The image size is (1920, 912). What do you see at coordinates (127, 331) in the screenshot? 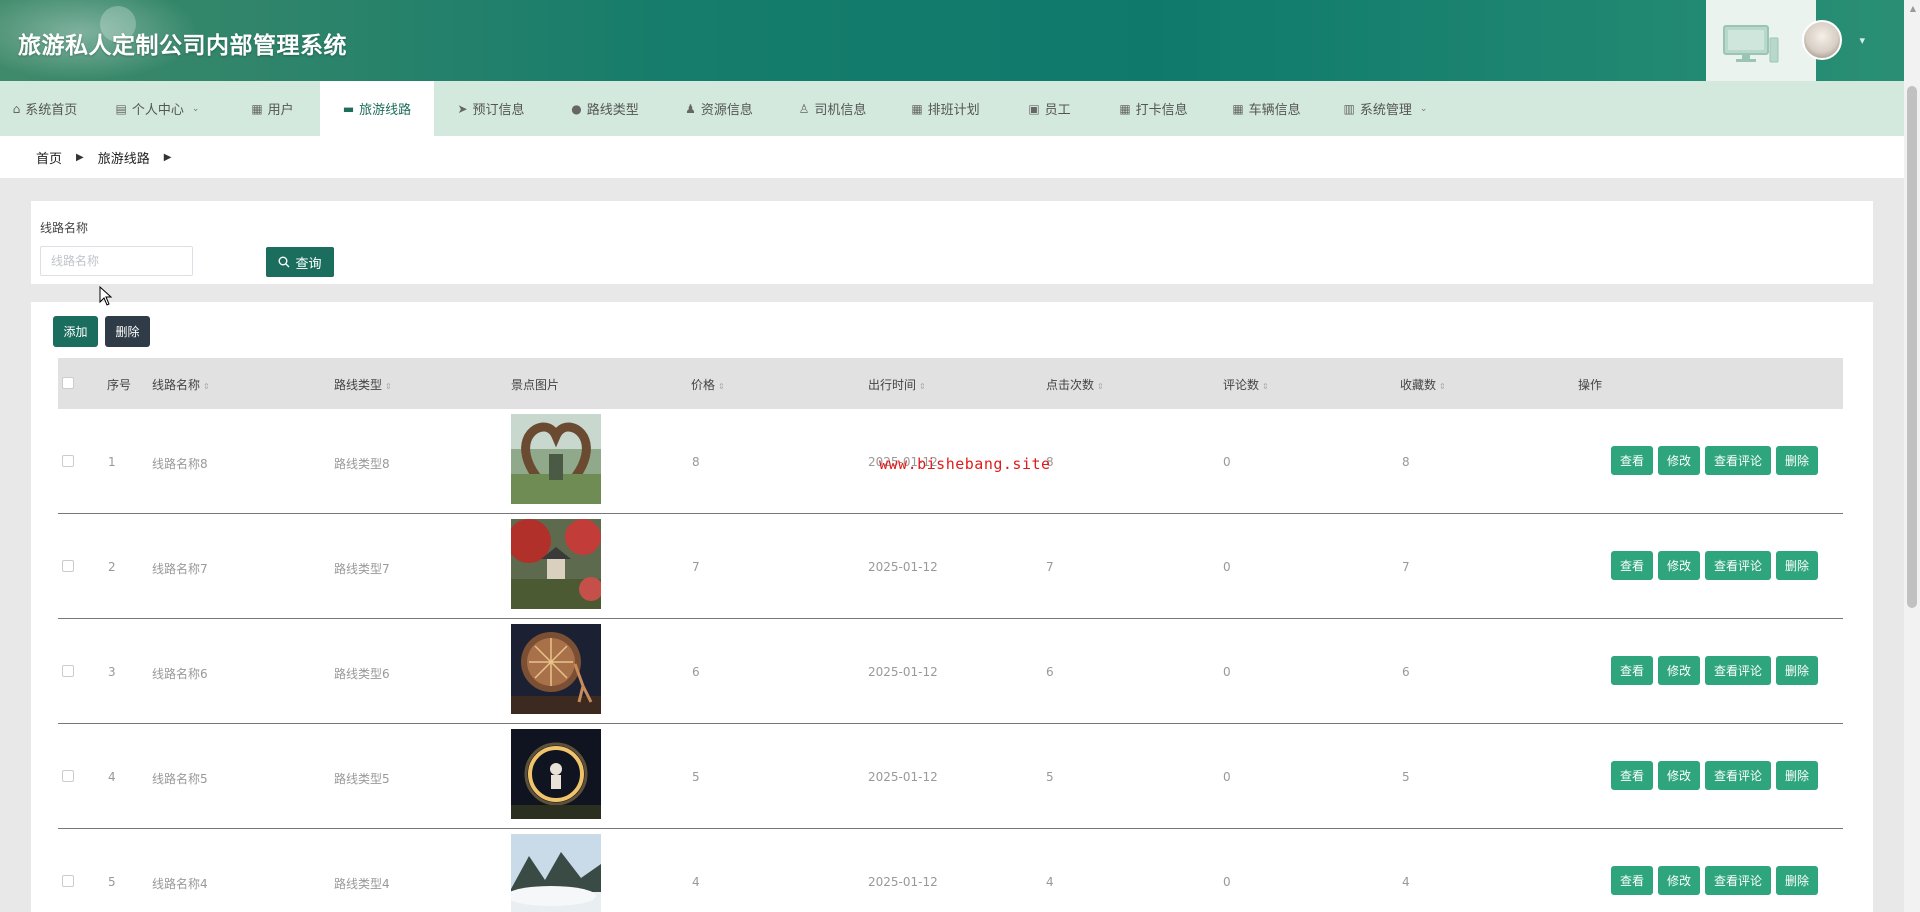
I see `batch-delete-button: 删除` at bounding box center [127, 331].